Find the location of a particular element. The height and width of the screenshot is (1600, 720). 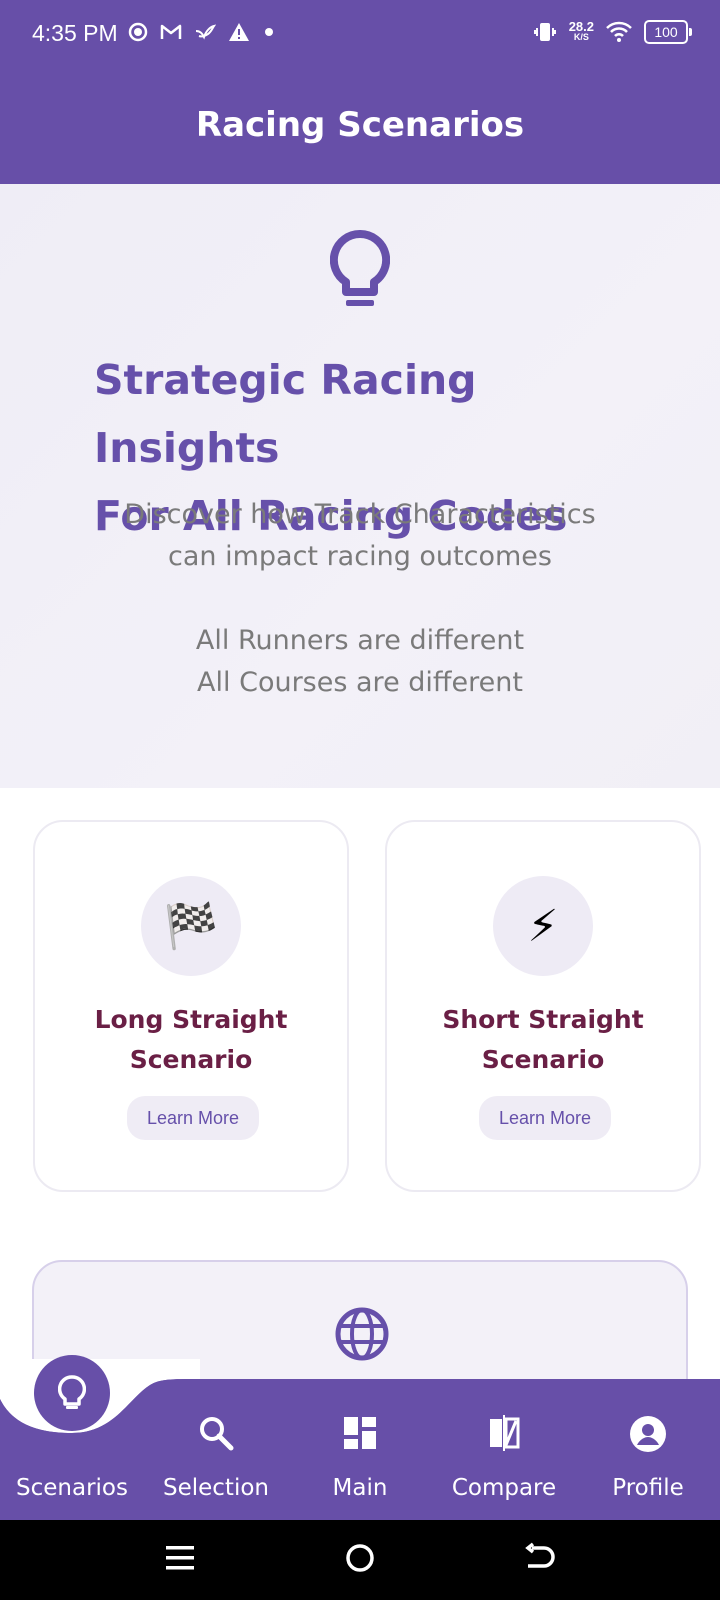

nav-label: Scenarios is located at coordinates (72, 1488).